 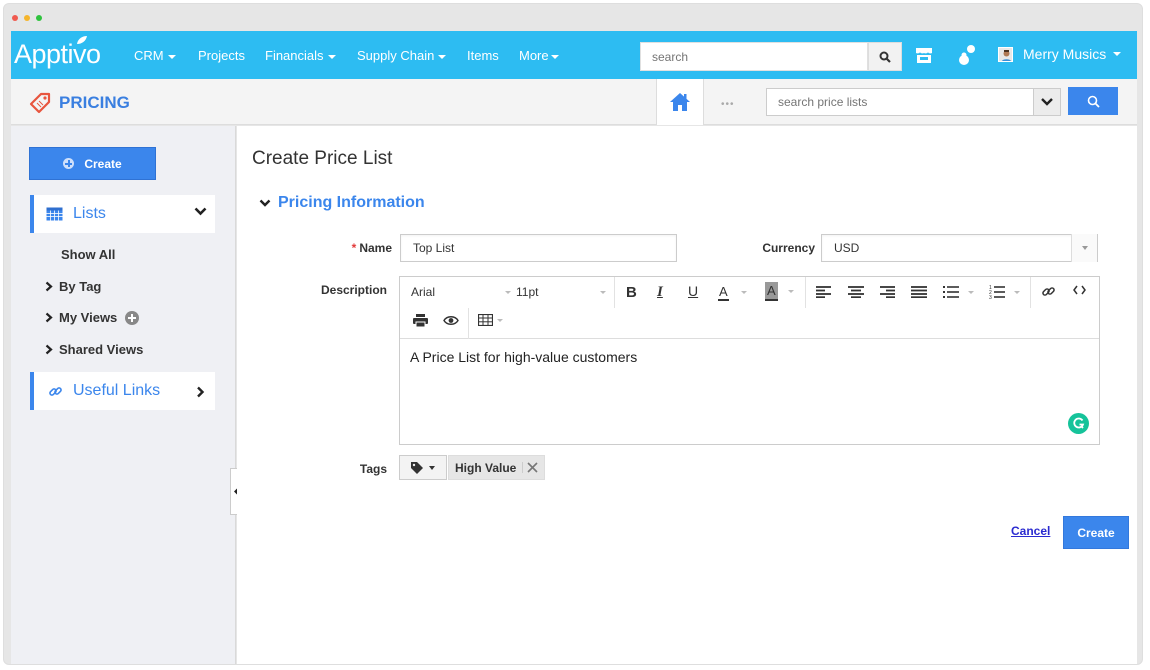 I want to click on user-menu: Merry Musics, so click(x=1060, y=54).